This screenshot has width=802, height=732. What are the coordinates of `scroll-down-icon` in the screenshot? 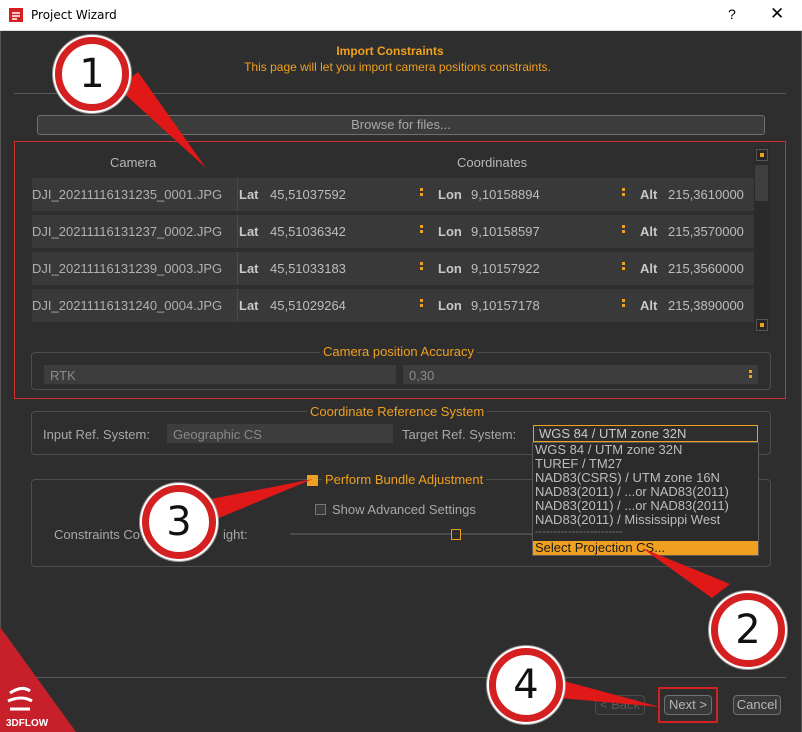 It's located at (762, 325).